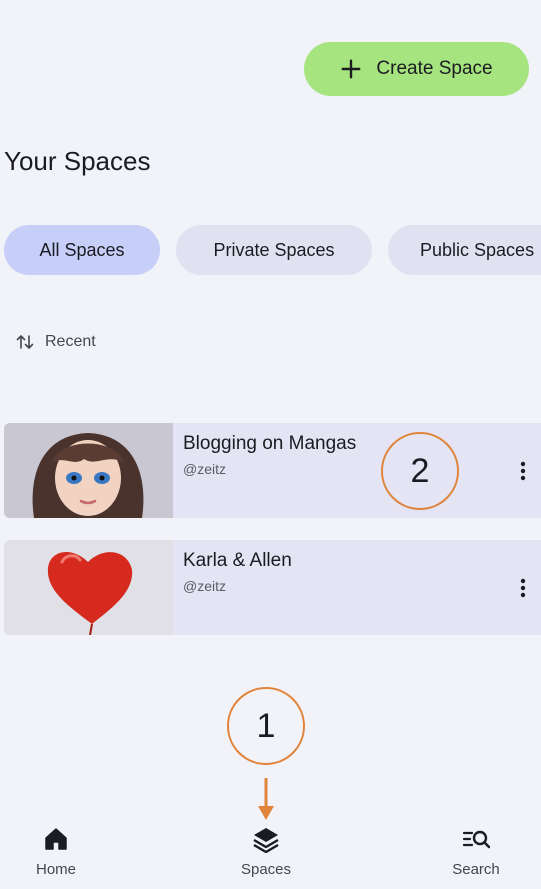  What do you see at coordinates (476, 839) in the screenshot?
I see `search-list-icon` at bounding box center [476, 839].